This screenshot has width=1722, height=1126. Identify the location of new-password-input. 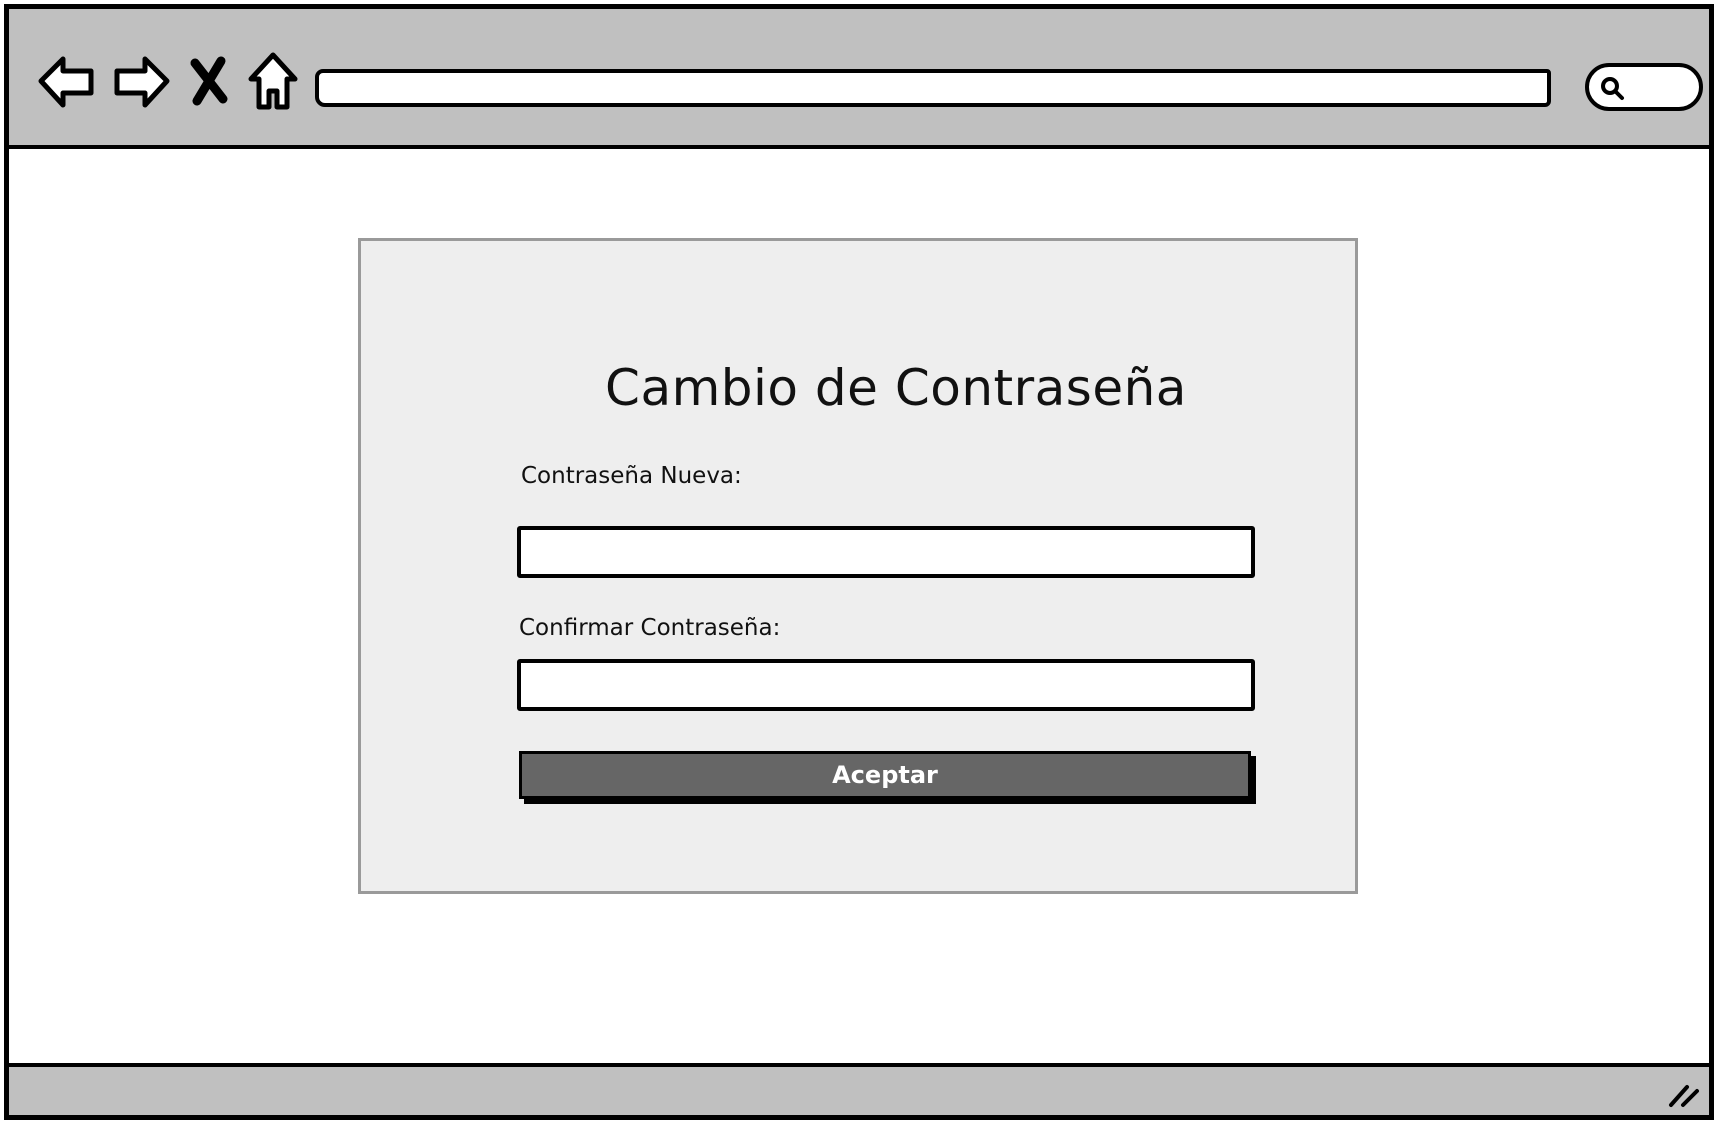
(886, 552).